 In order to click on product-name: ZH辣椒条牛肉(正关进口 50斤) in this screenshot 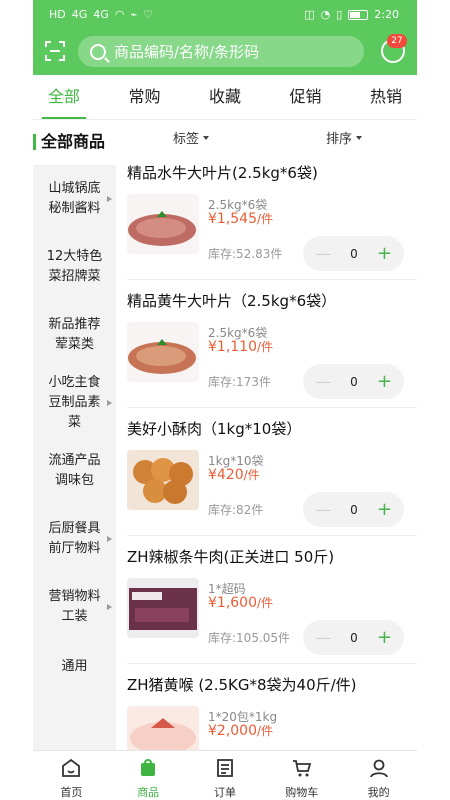, I will do `click(231, 557)`.